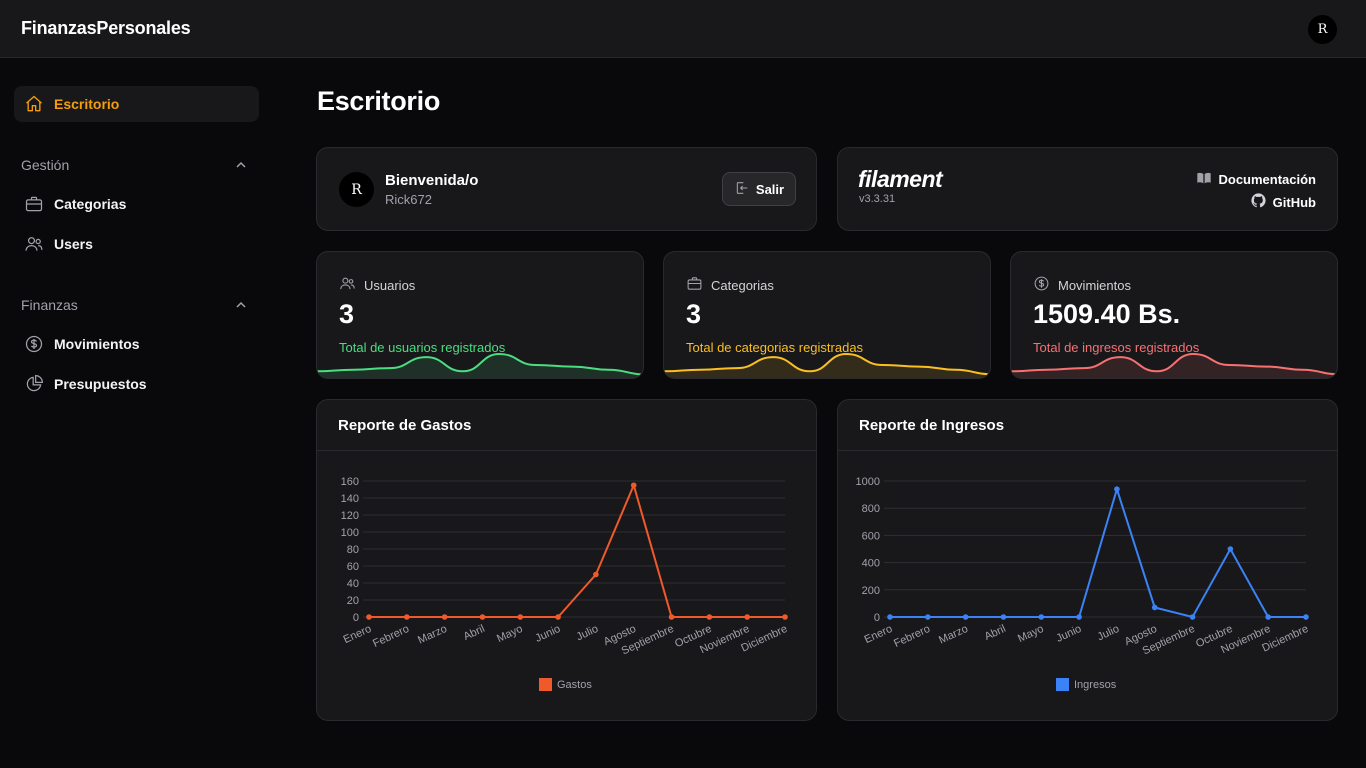 This screenshot has width=1366, height=768. Describe the element at coordinates (1095, 684) in the screenshot. I see `legend-label: Ingresos` at that location.